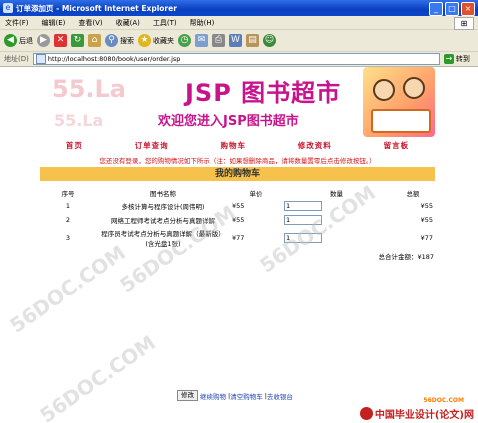  What do you see at coordinates (187, 395) in the screenshot?
I see `modify-button: 修改` at bounding box center [187, 395].